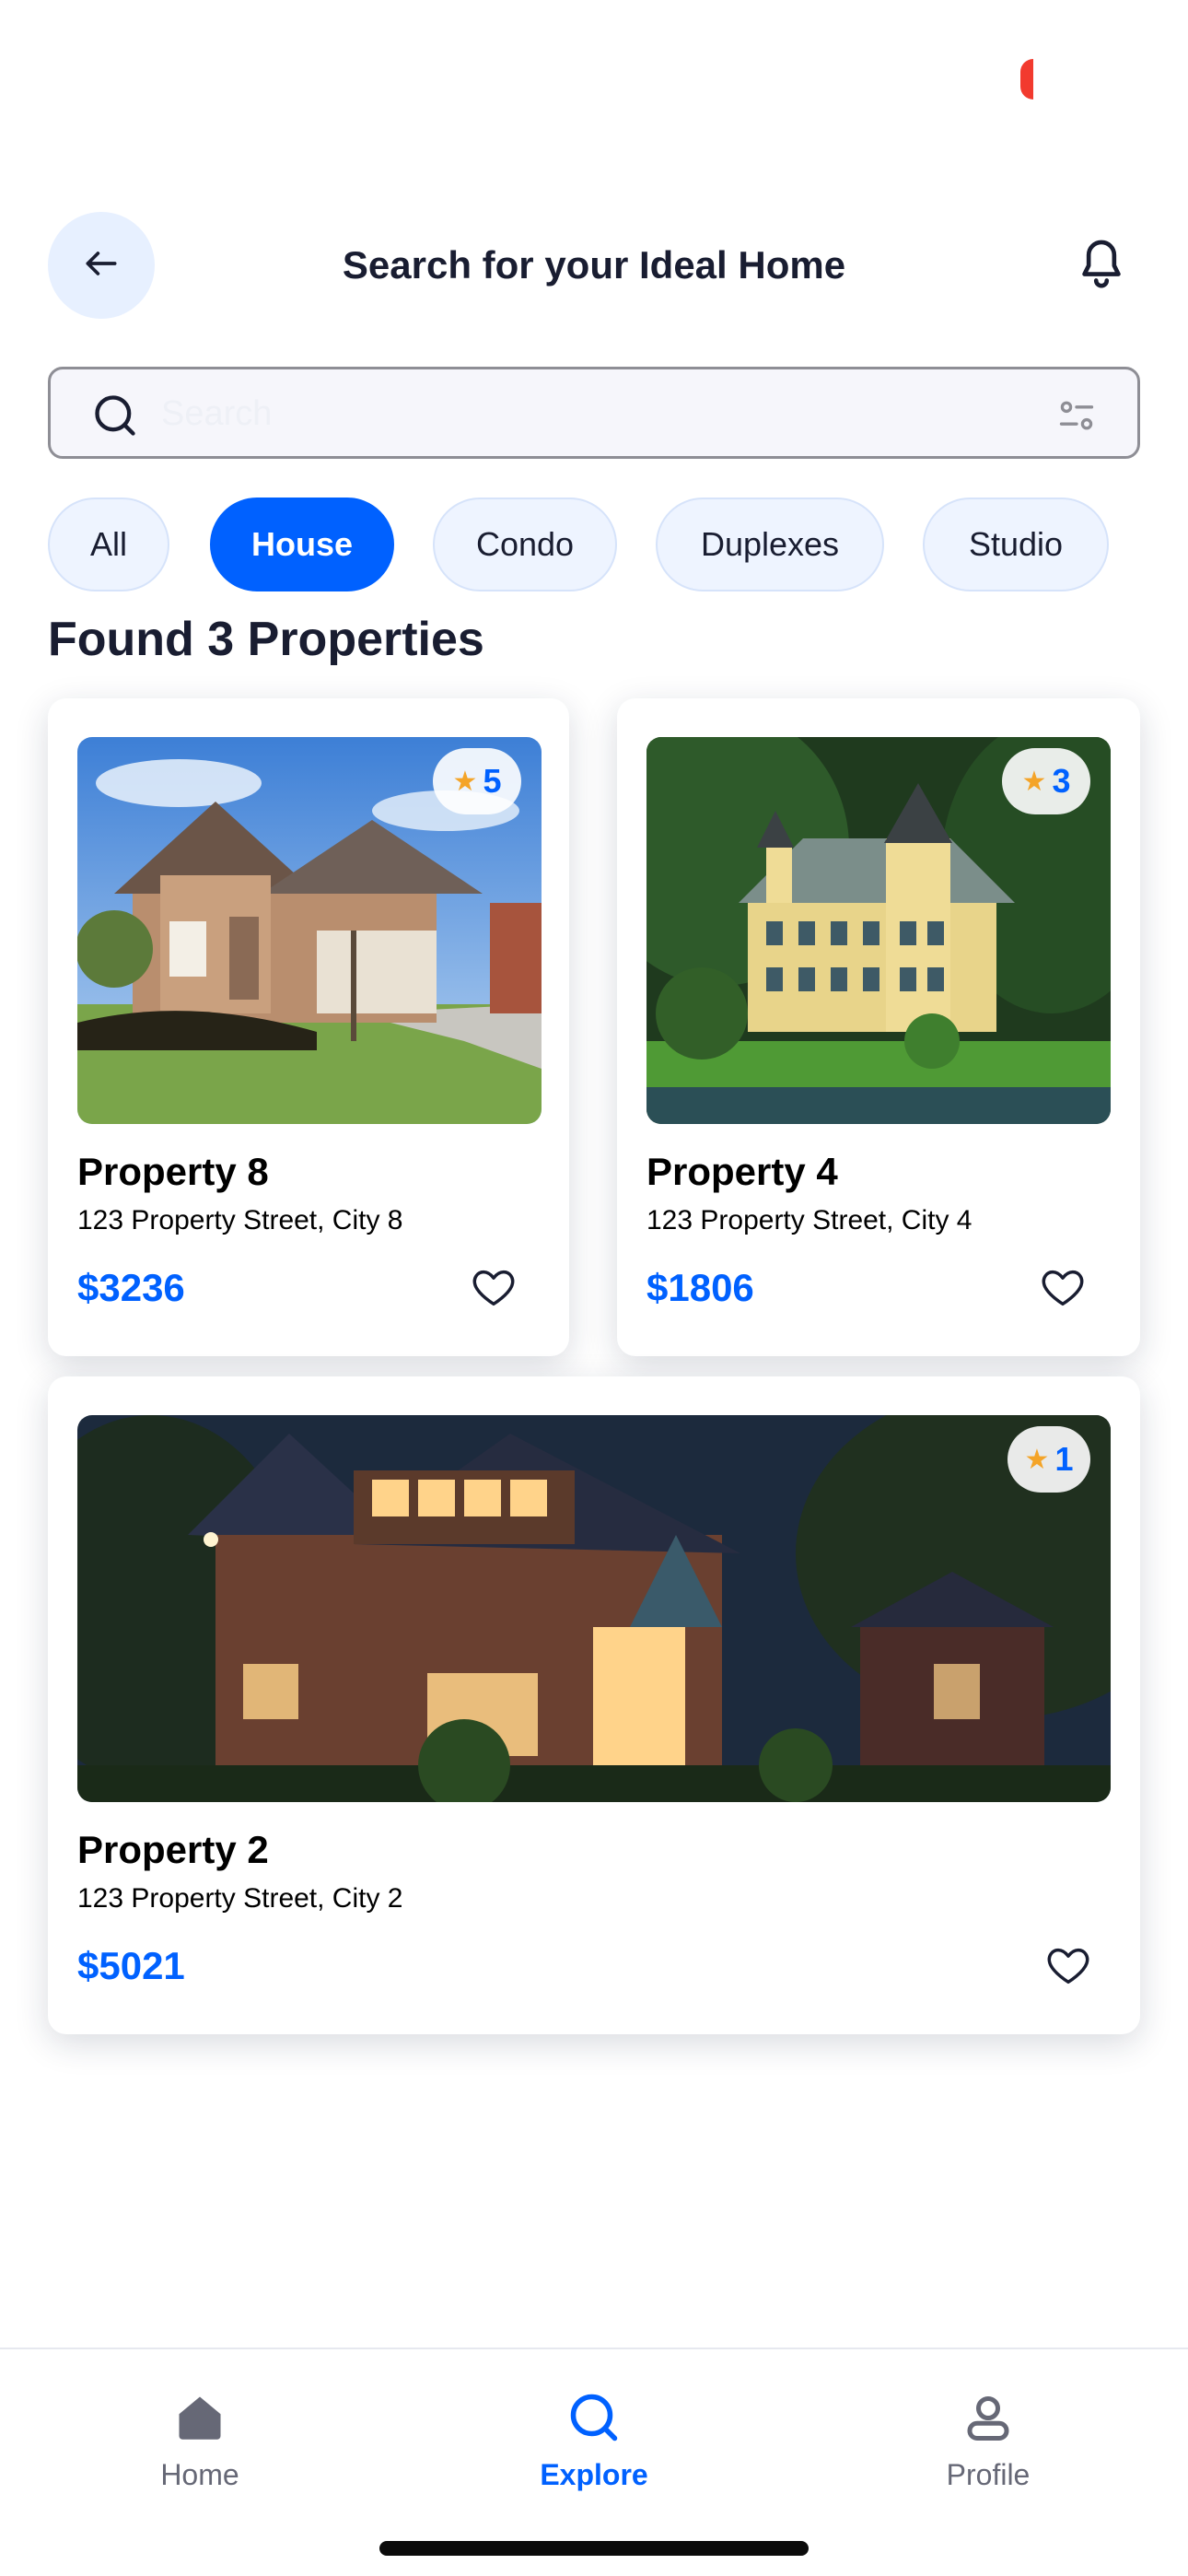 Image resolution: width=1188 pixels, height=2576 pixels. What do you see at coordinates (988, 2474) in the screenshot?
I see `nav-label: Profile` at bounding box center [988, 2474].